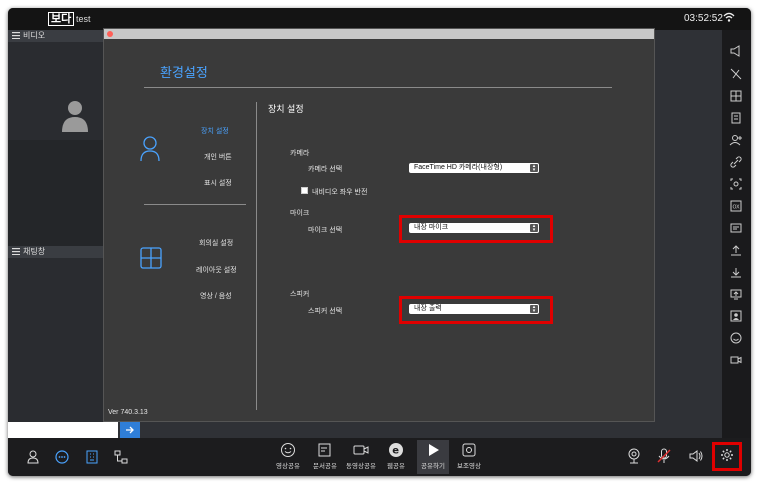 Image resolution: width=759 pixels, height=484 pixels. I want to click on link-icon, so click(736, 162).